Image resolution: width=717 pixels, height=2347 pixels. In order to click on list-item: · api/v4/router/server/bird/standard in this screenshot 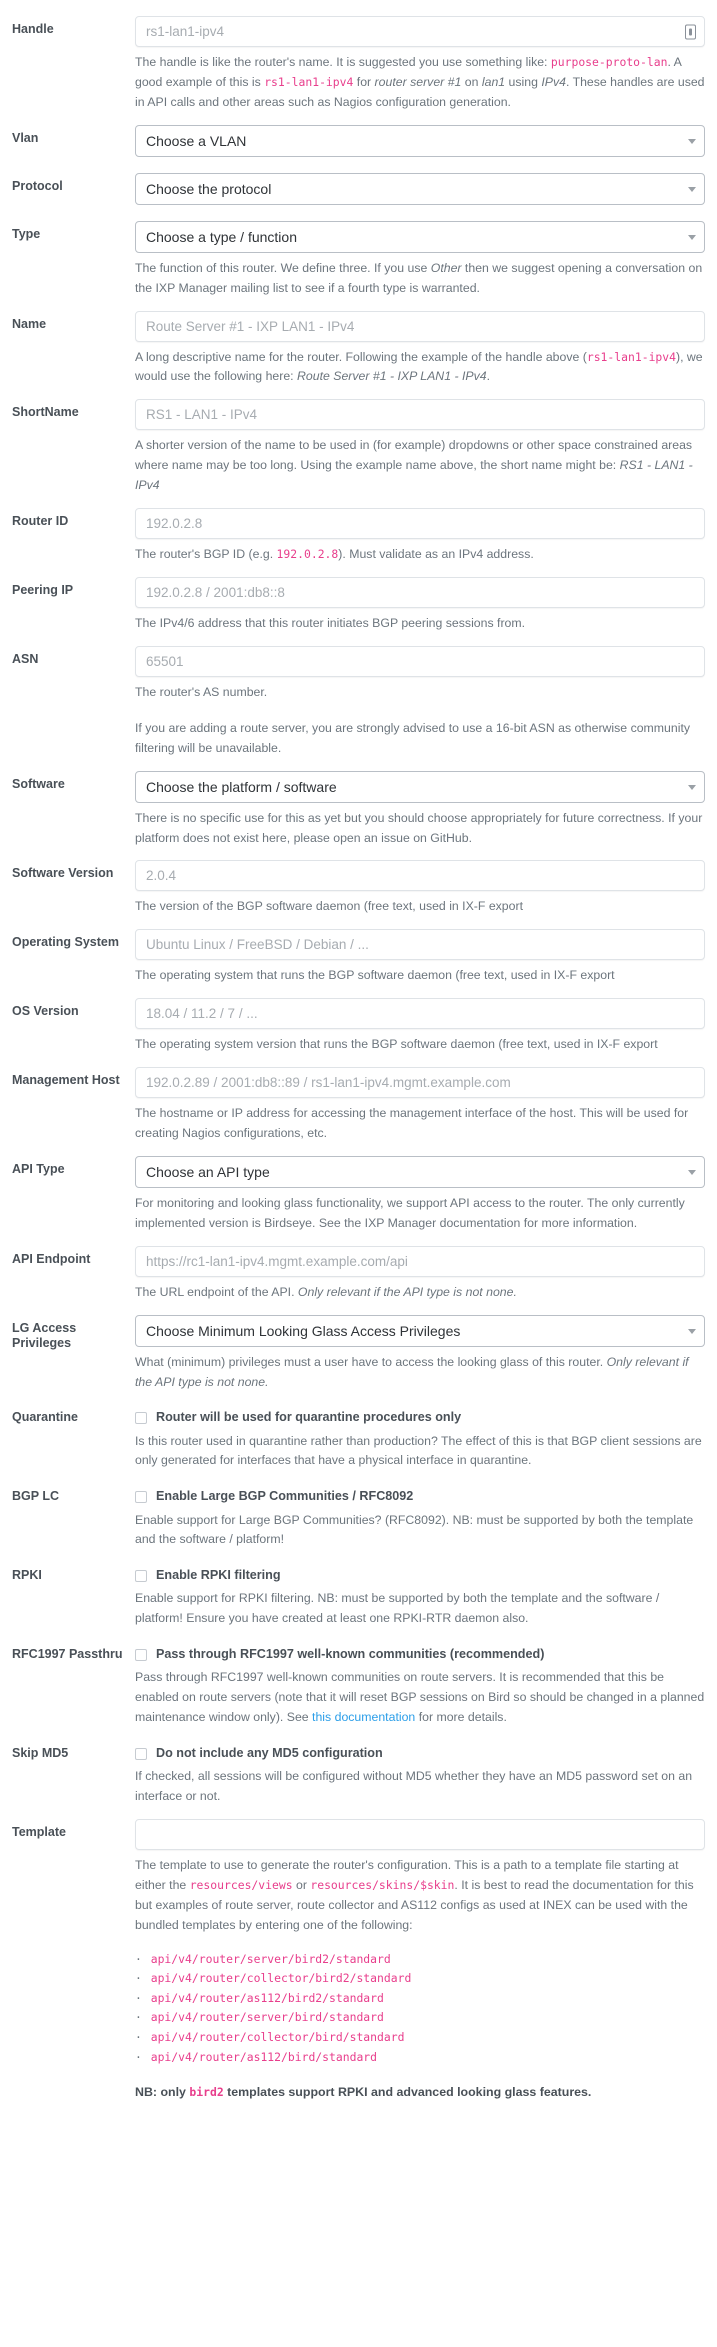, I will do `click(259, 2017)`.